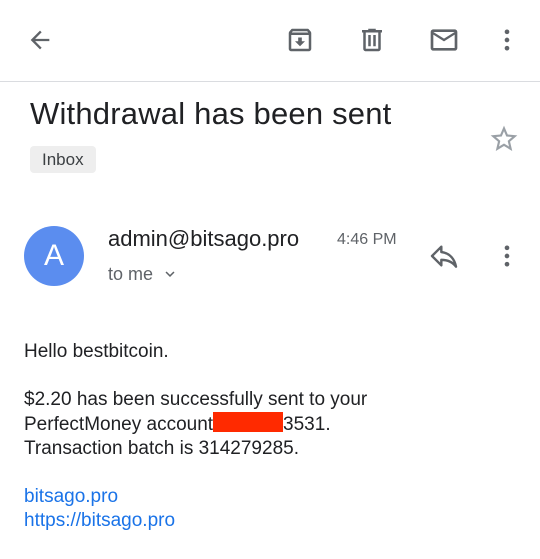 This screenshot has width=540, height=559. I want to click on body-line-2-prefix: PerfectMoney account, so click(119, 424).